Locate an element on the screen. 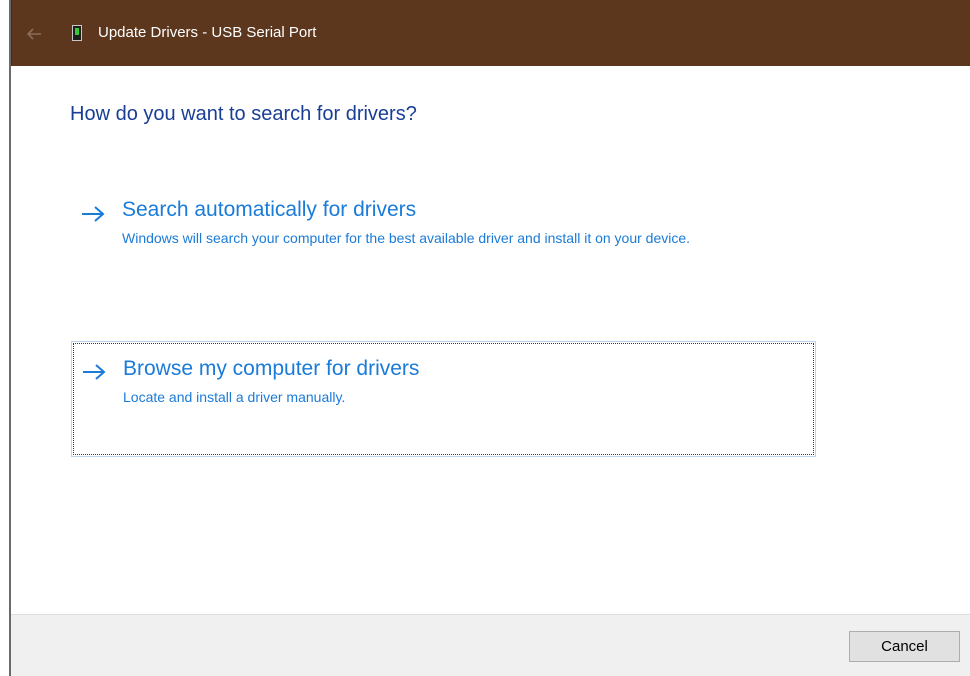  back-arrow-icon is located at coordinates (33, 34).